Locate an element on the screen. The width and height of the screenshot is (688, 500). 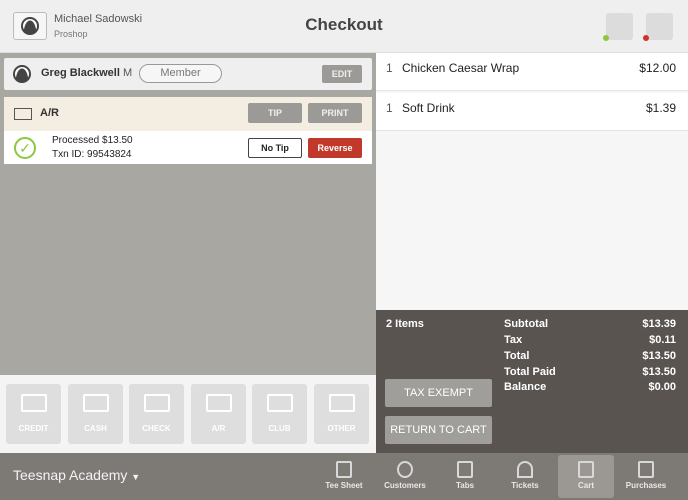
nav-tee-sheet: Tee Sheet is located at coordinates (344, 476).